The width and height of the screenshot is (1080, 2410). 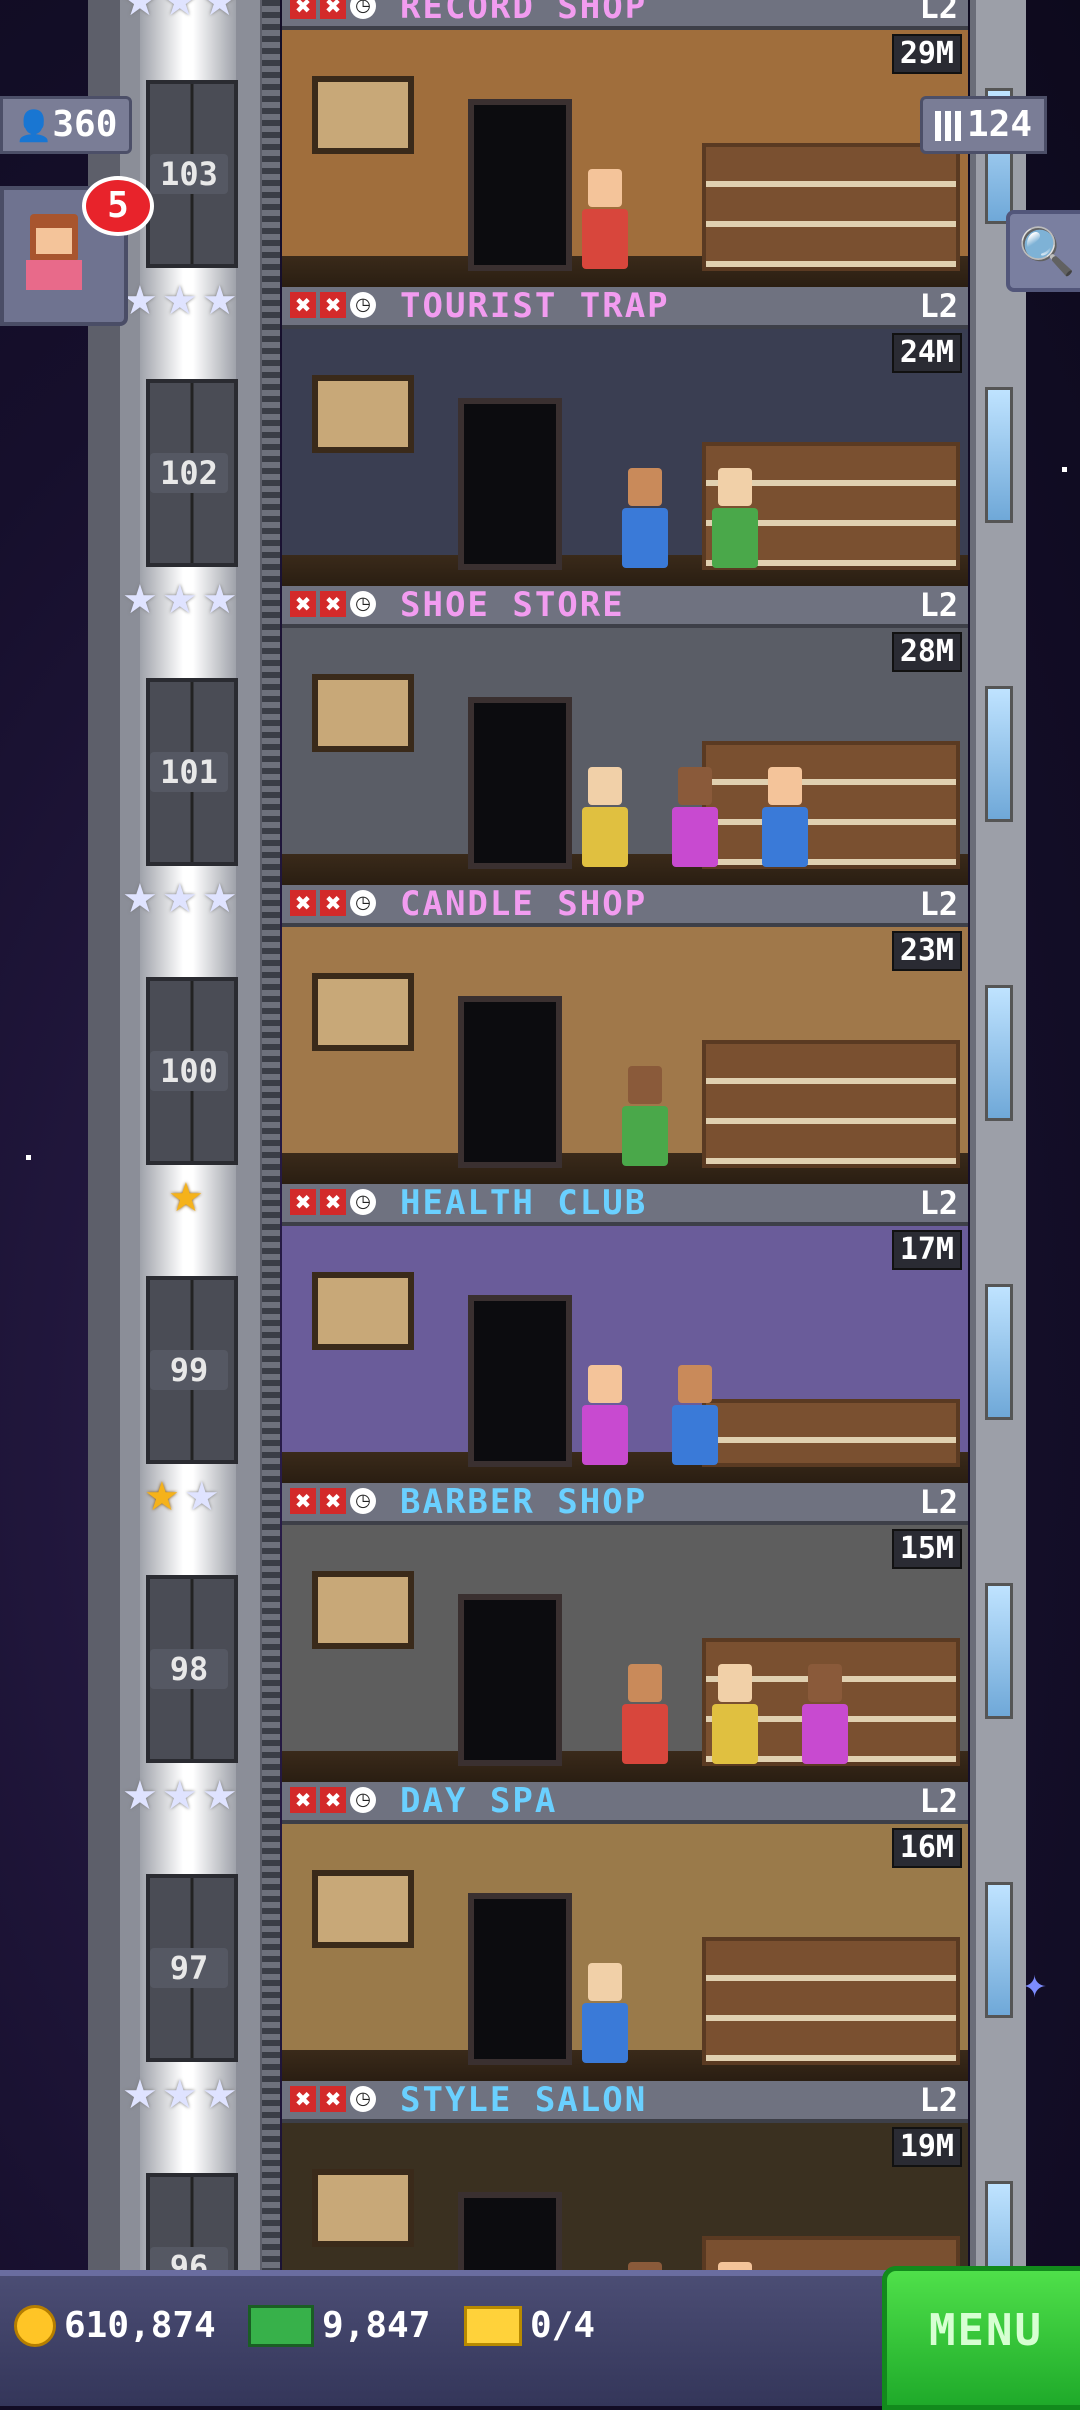 I want to click on floor-103: ★ ★ ★ 103 ✖ ✖ ◷ RECORD SHOP L2 29M, so click(x=540, y=143).